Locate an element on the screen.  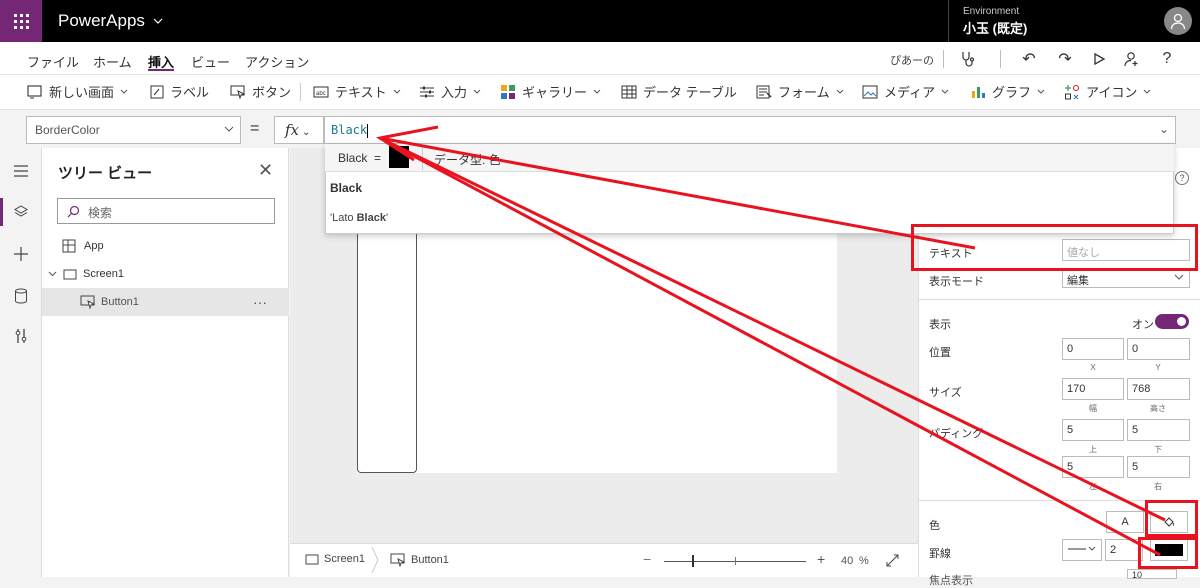
close-icon: ✕ is located at coordinates (265, 170).